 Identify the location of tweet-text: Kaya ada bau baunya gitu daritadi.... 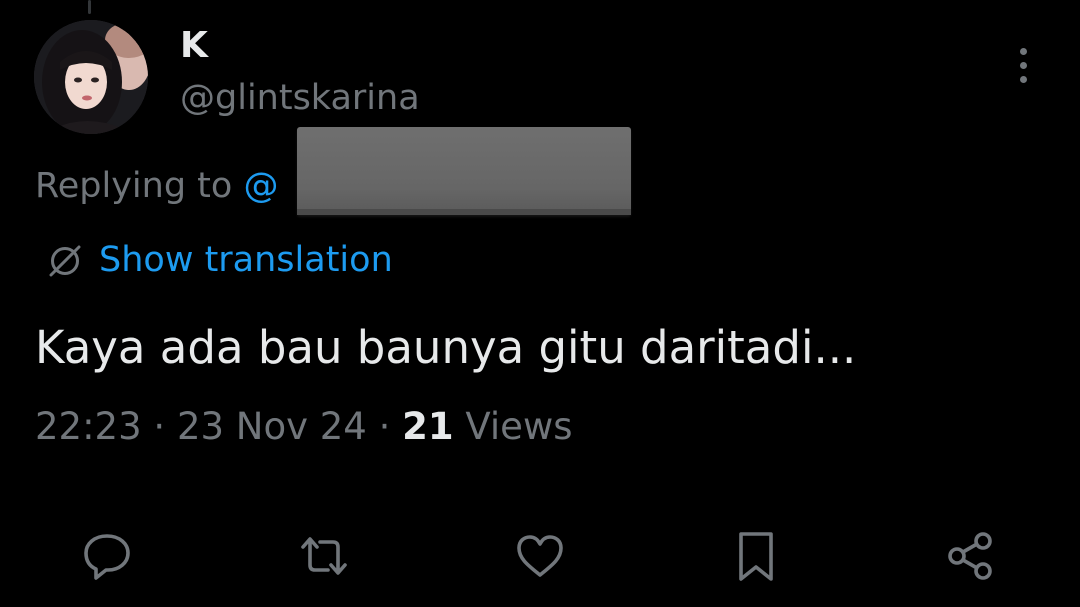
(446, 347).